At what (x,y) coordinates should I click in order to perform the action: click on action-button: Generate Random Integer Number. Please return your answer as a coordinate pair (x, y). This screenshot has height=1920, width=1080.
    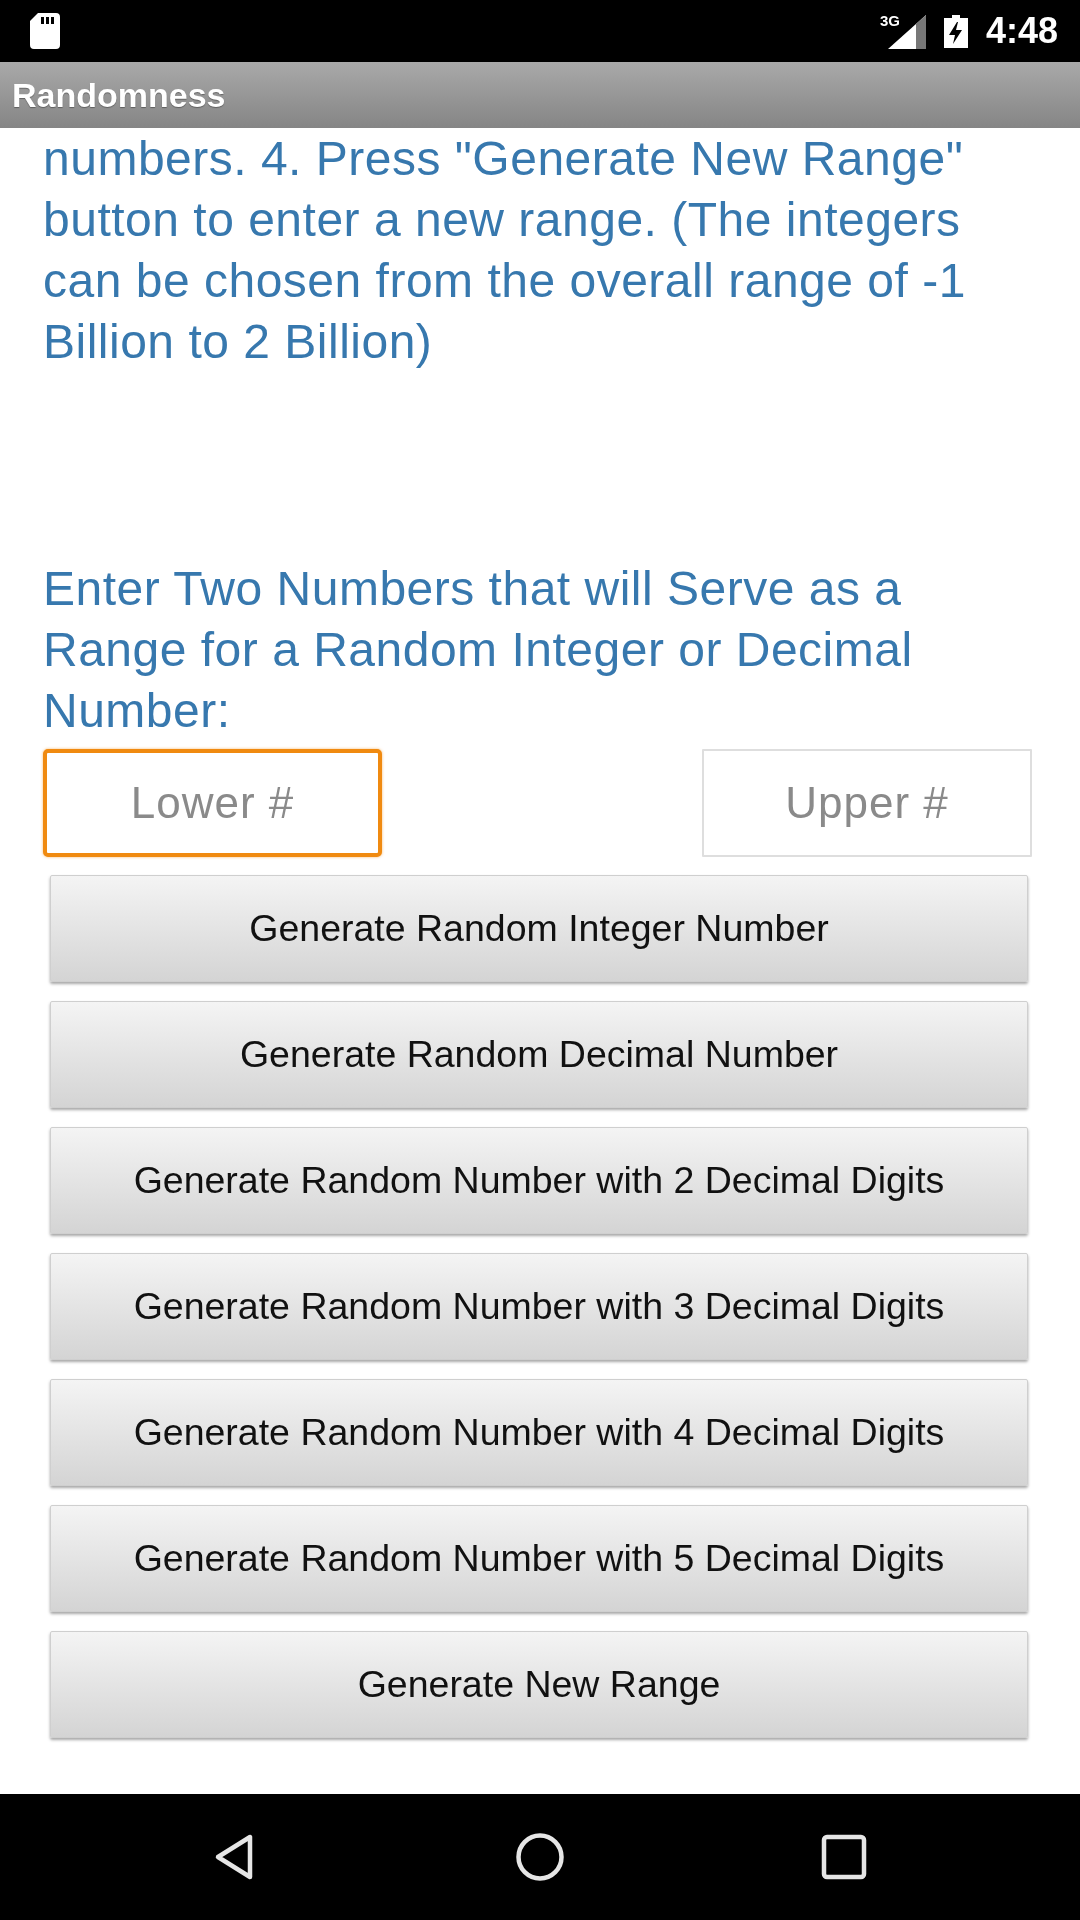
    Looking at the image, I should click on (539, 928).